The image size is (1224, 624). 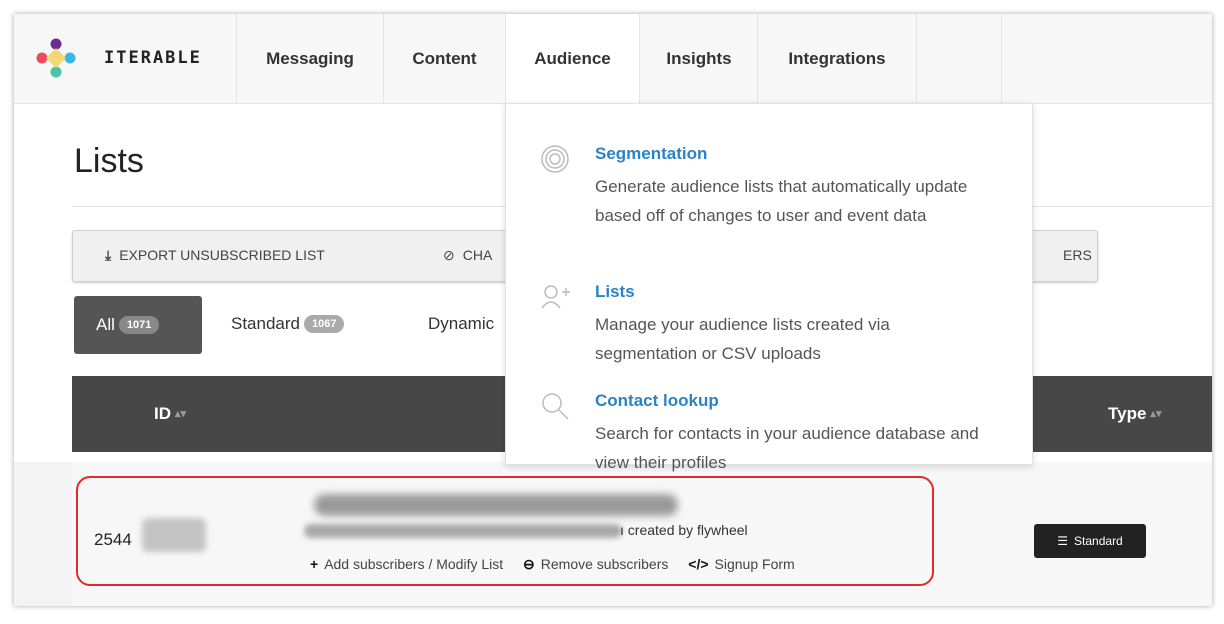 What do you see at coordinates (698, 58) in the screenshot?
I see `nav-insights: Insights` at bounding box center [698, 58].